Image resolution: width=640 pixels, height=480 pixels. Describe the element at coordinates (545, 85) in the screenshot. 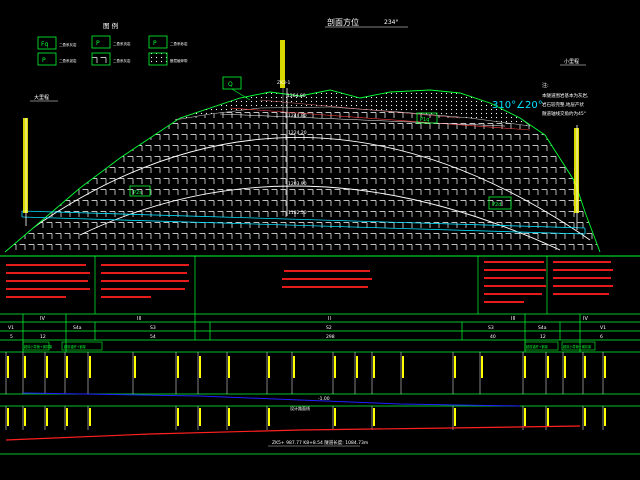

I see `notes-title: 注:` at that location.